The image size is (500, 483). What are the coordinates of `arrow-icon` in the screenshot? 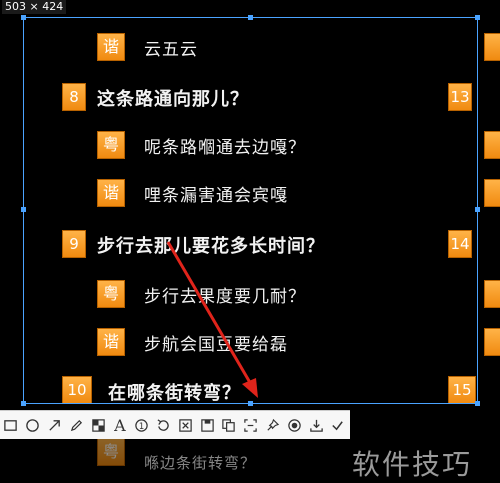 It's located at (55, 425).